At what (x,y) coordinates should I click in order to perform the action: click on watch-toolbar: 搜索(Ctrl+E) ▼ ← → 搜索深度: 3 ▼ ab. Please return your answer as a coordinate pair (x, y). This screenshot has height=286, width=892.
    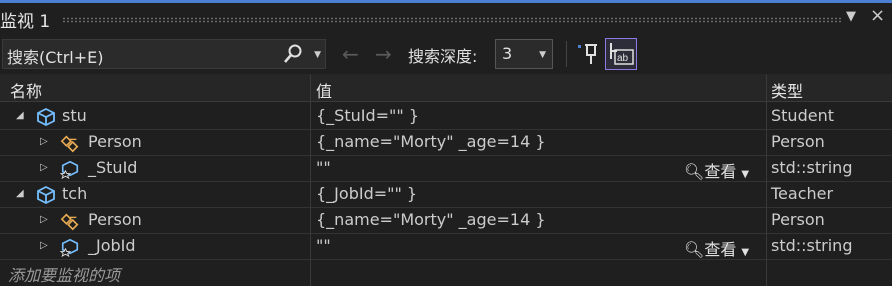
    Looking at the image, I should click on (446, 54).